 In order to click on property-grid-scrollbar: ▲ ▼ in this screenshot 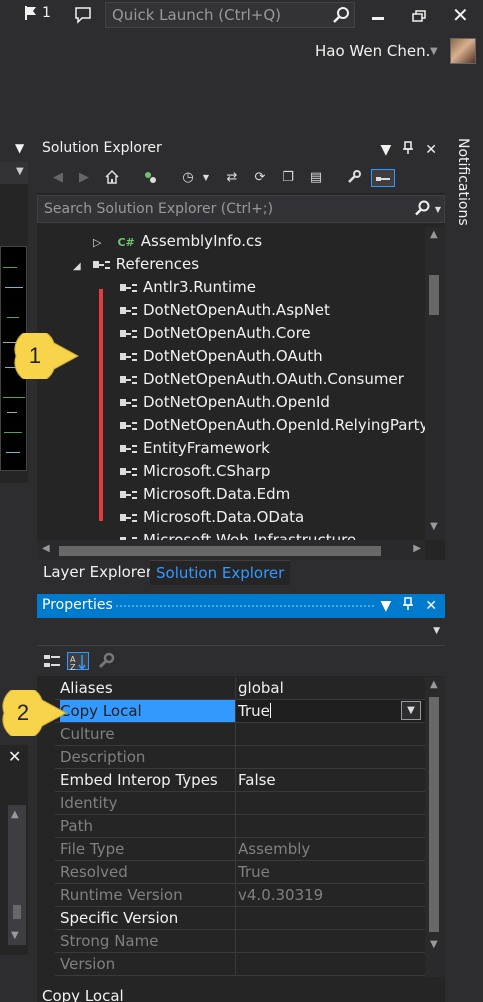, I will do `click(435, 827)`.